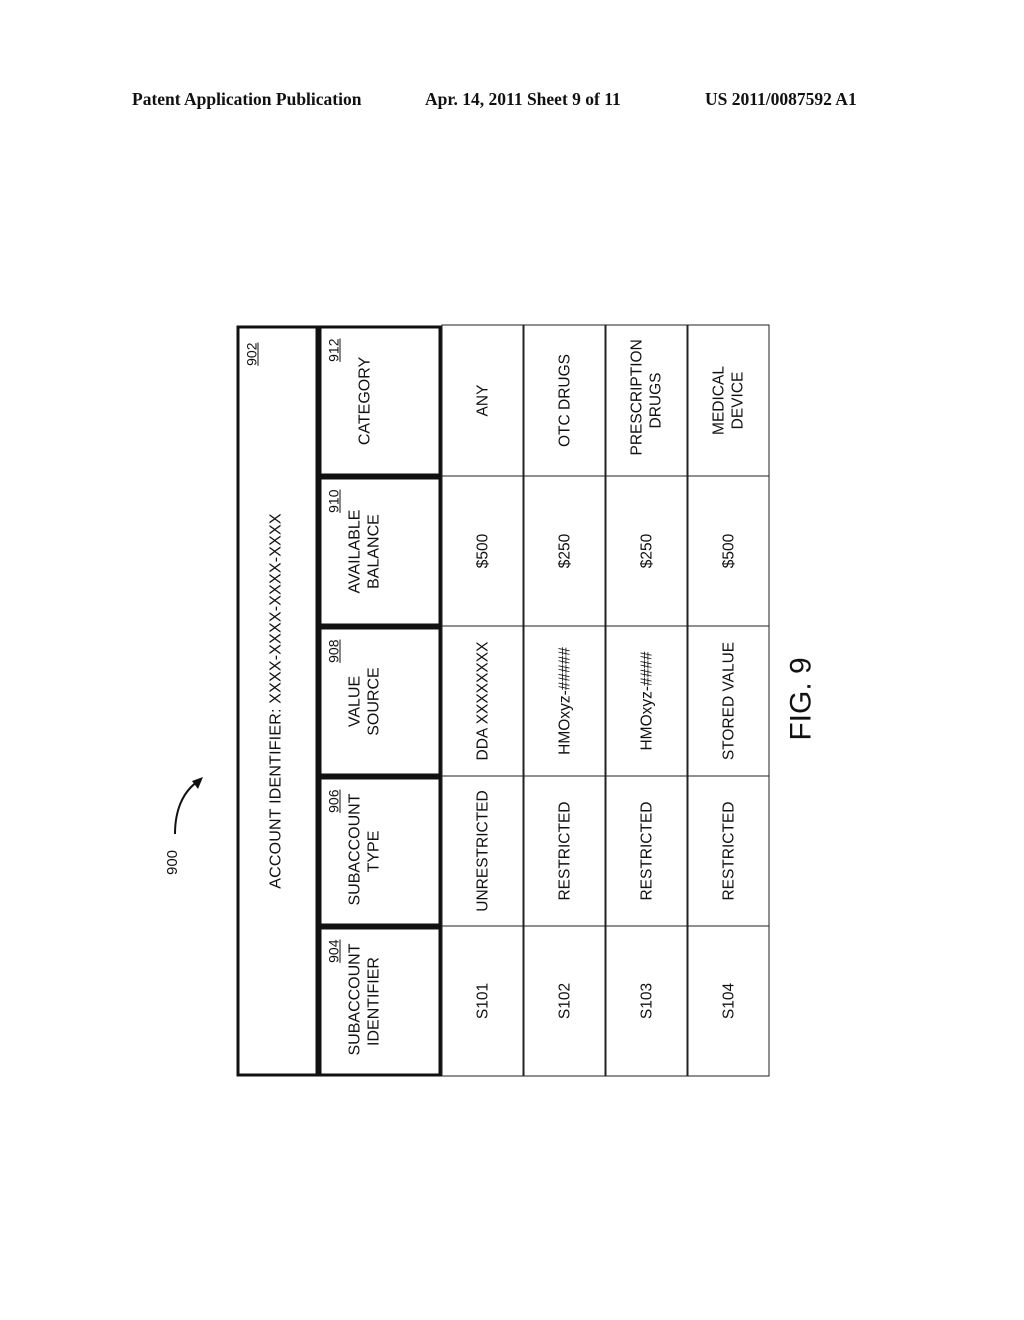 Image resolution: width=1024 pixels, height=1320 pixels. Describe the element at coordinates (379, 400) in the screenshot. I see `column-header-category: CATEGORY 912` at that location.